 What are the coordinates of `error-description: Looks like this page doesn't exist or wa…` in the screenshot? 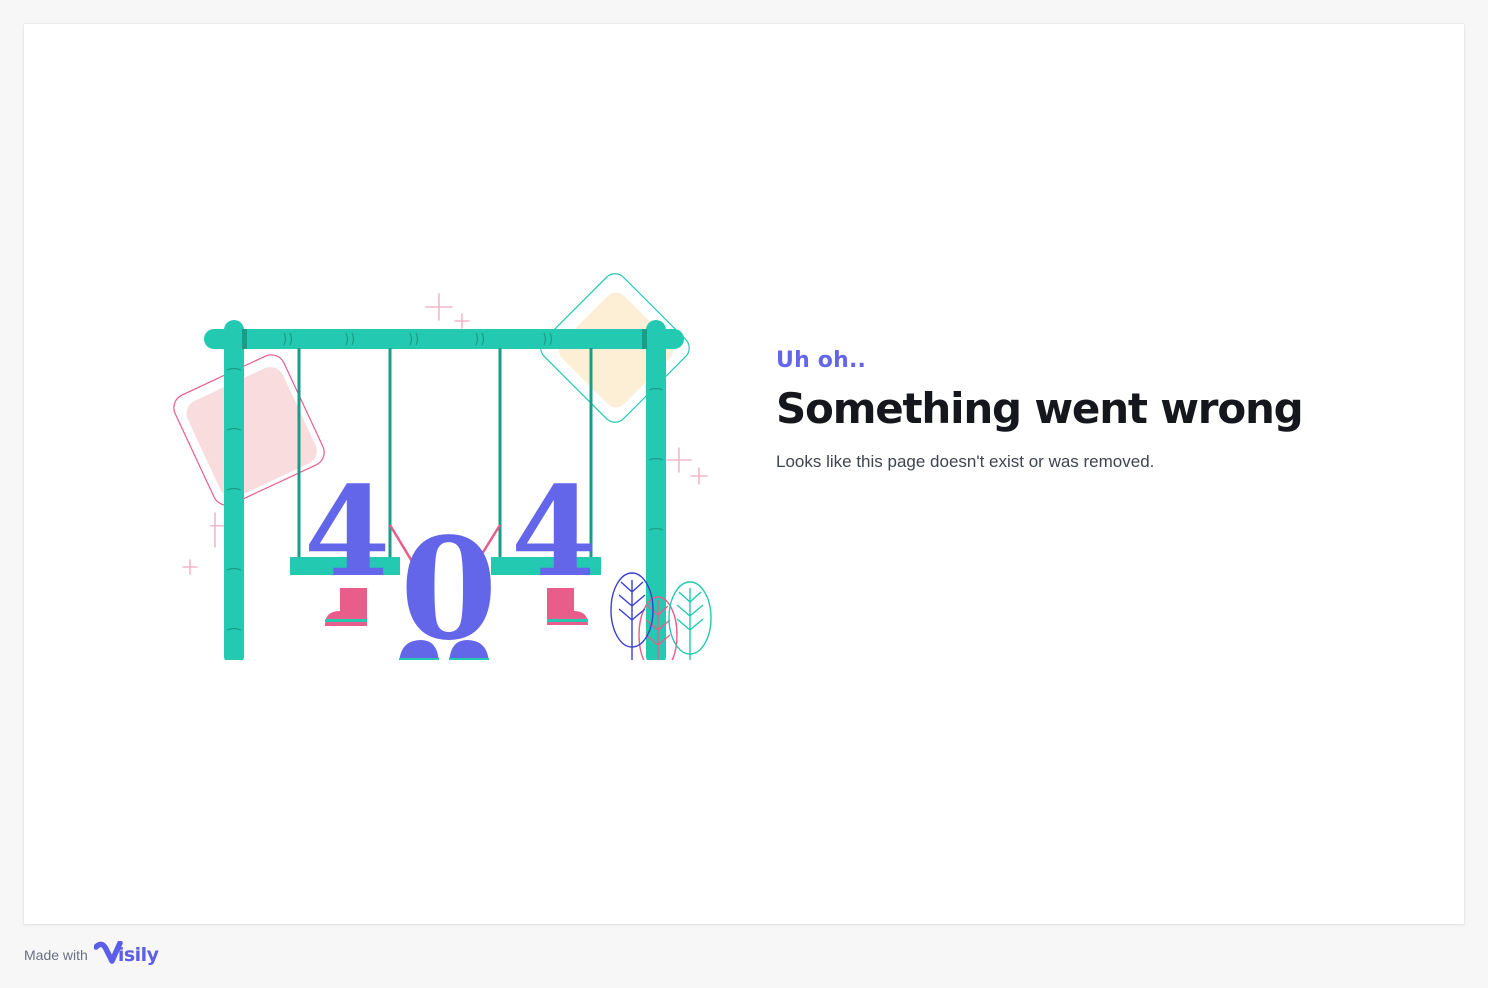 It's located at (965, 461).